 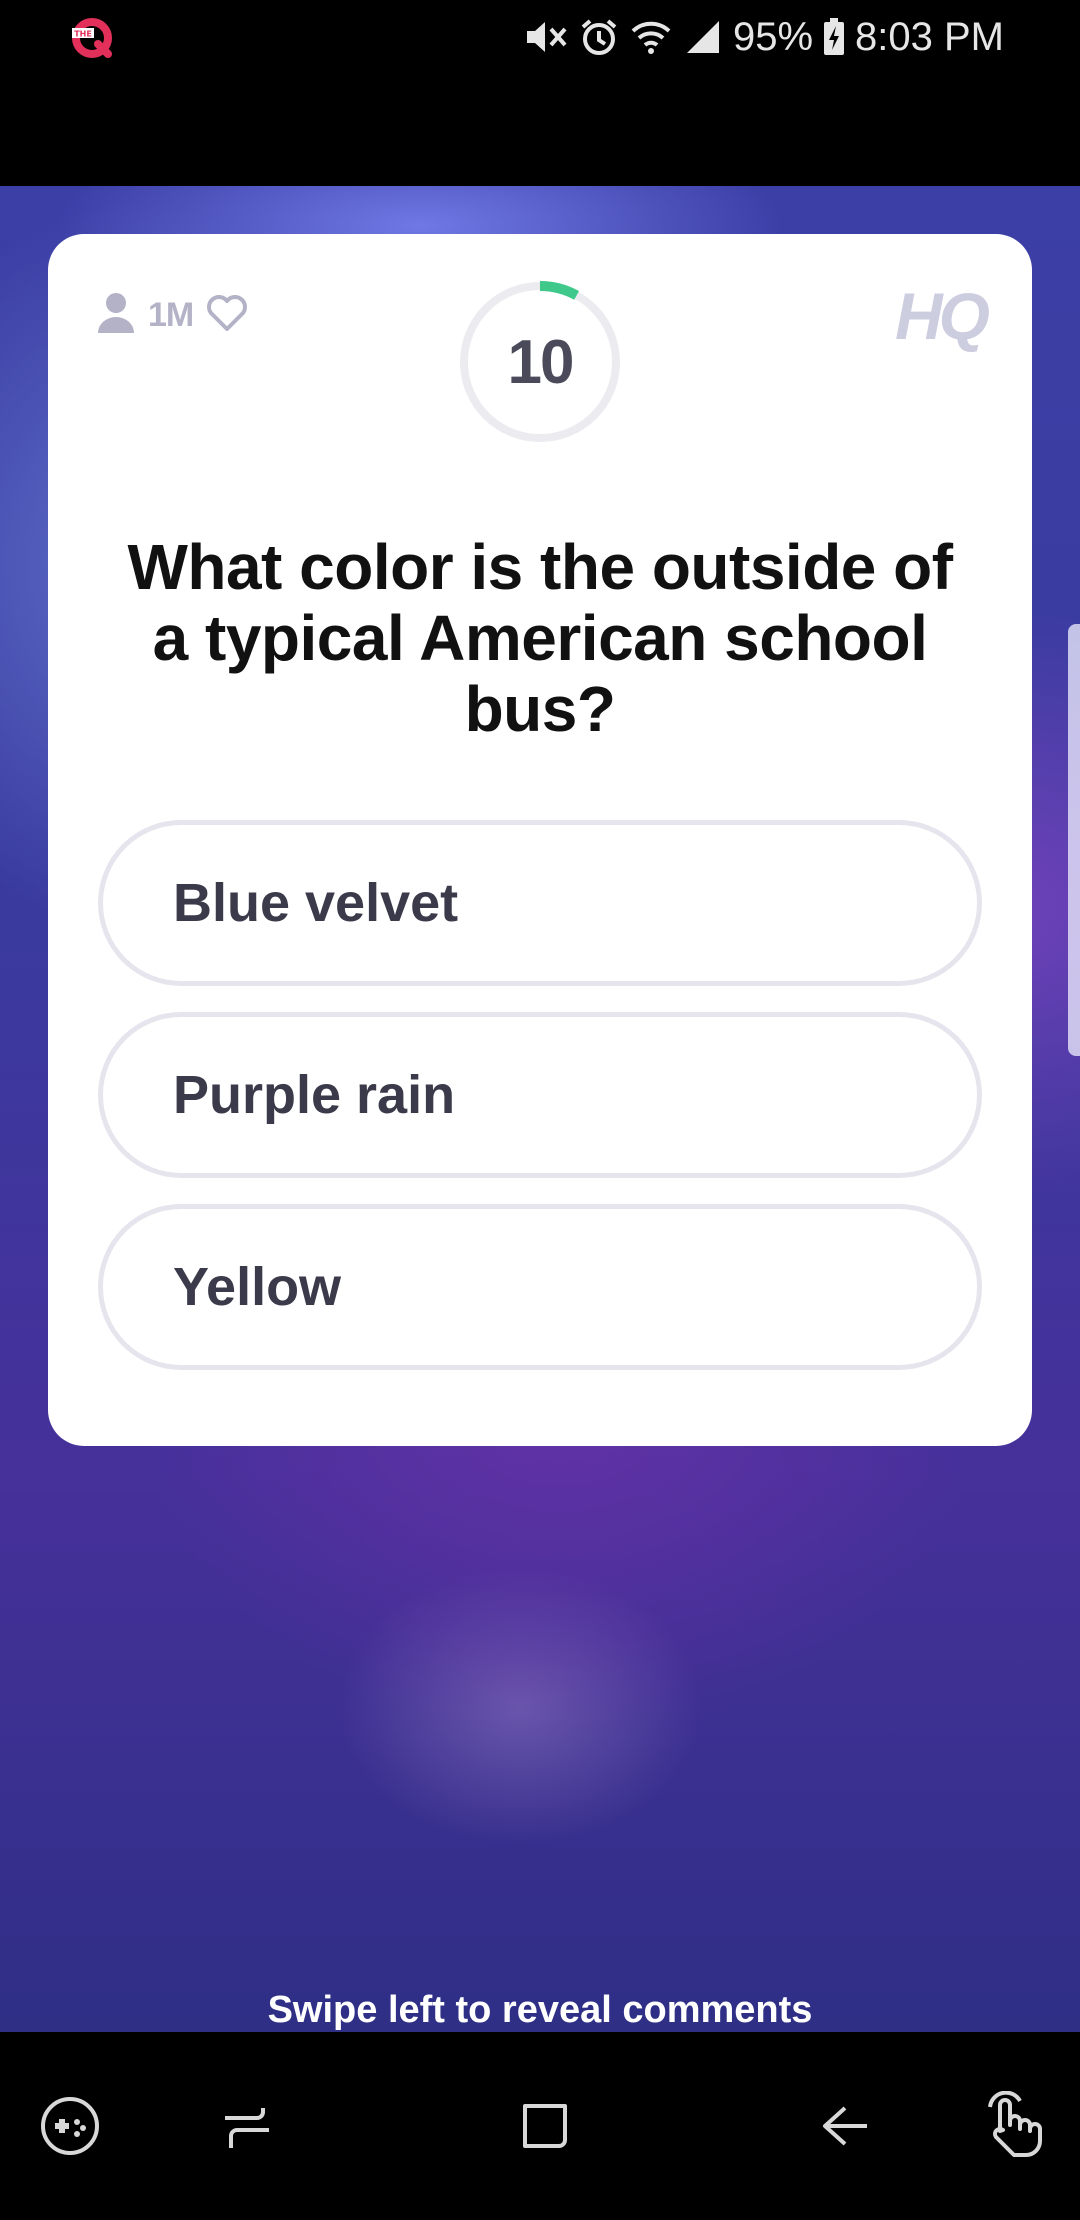 I want to click on recent-apps-icon, so click(x=245, y=2126).